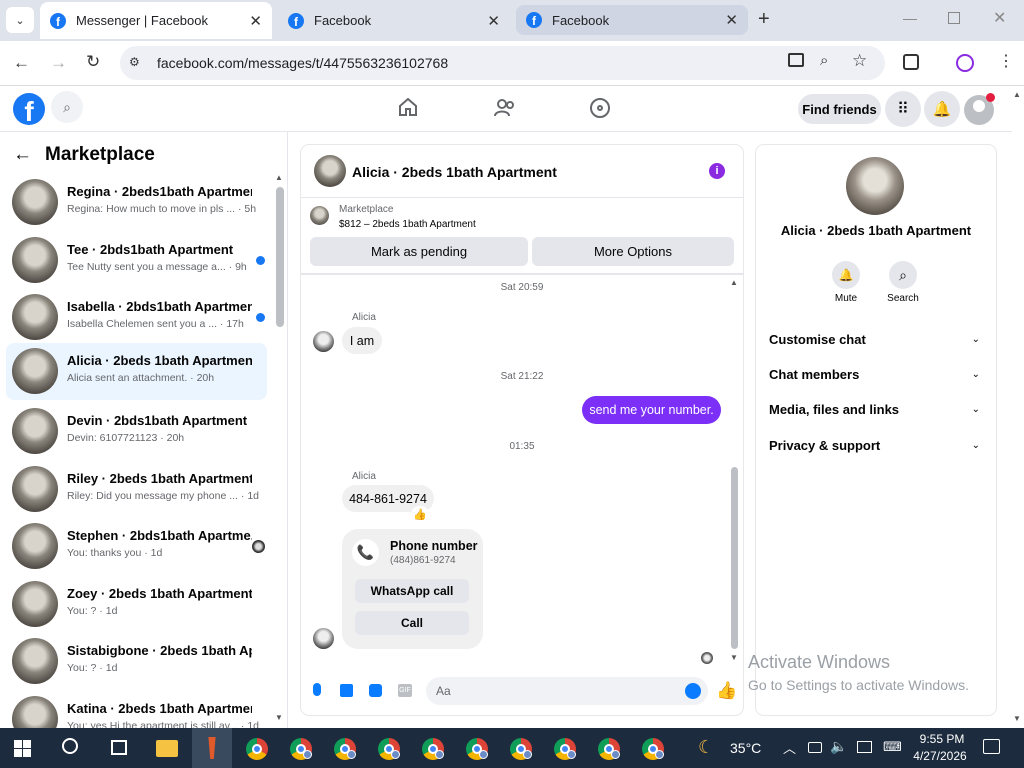  What do you see at coordinates (846, 275) in the screenshot?
I see `mute-button: 🔔` at bounding box center [846, 275].